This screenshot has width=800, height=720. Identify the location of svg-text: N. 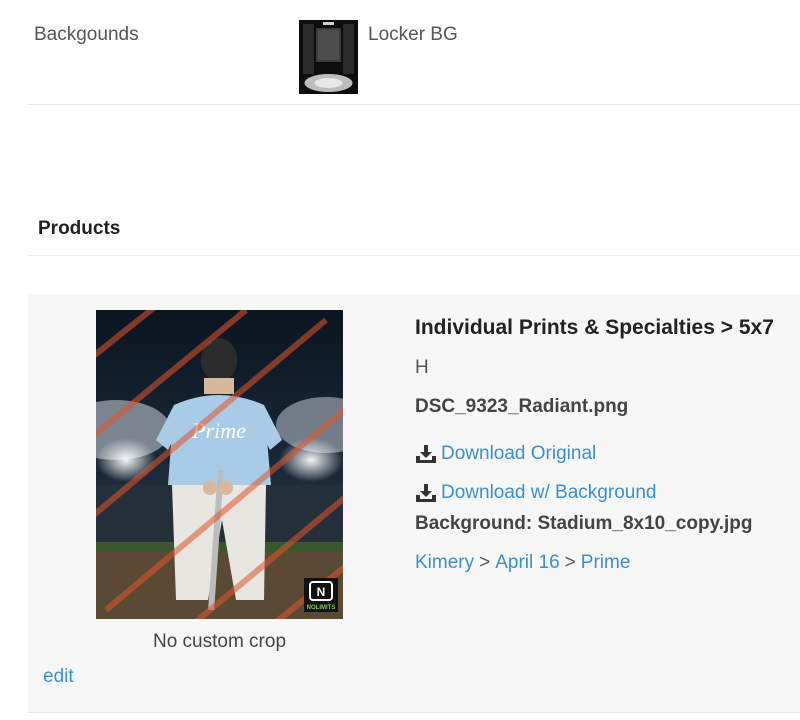
(321, 592).